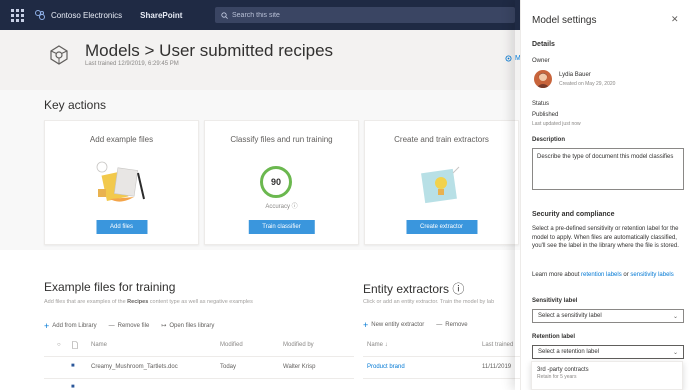 The image size is (692, 390). I want to click on select-all-checkbox: ○, so click(59, 345).